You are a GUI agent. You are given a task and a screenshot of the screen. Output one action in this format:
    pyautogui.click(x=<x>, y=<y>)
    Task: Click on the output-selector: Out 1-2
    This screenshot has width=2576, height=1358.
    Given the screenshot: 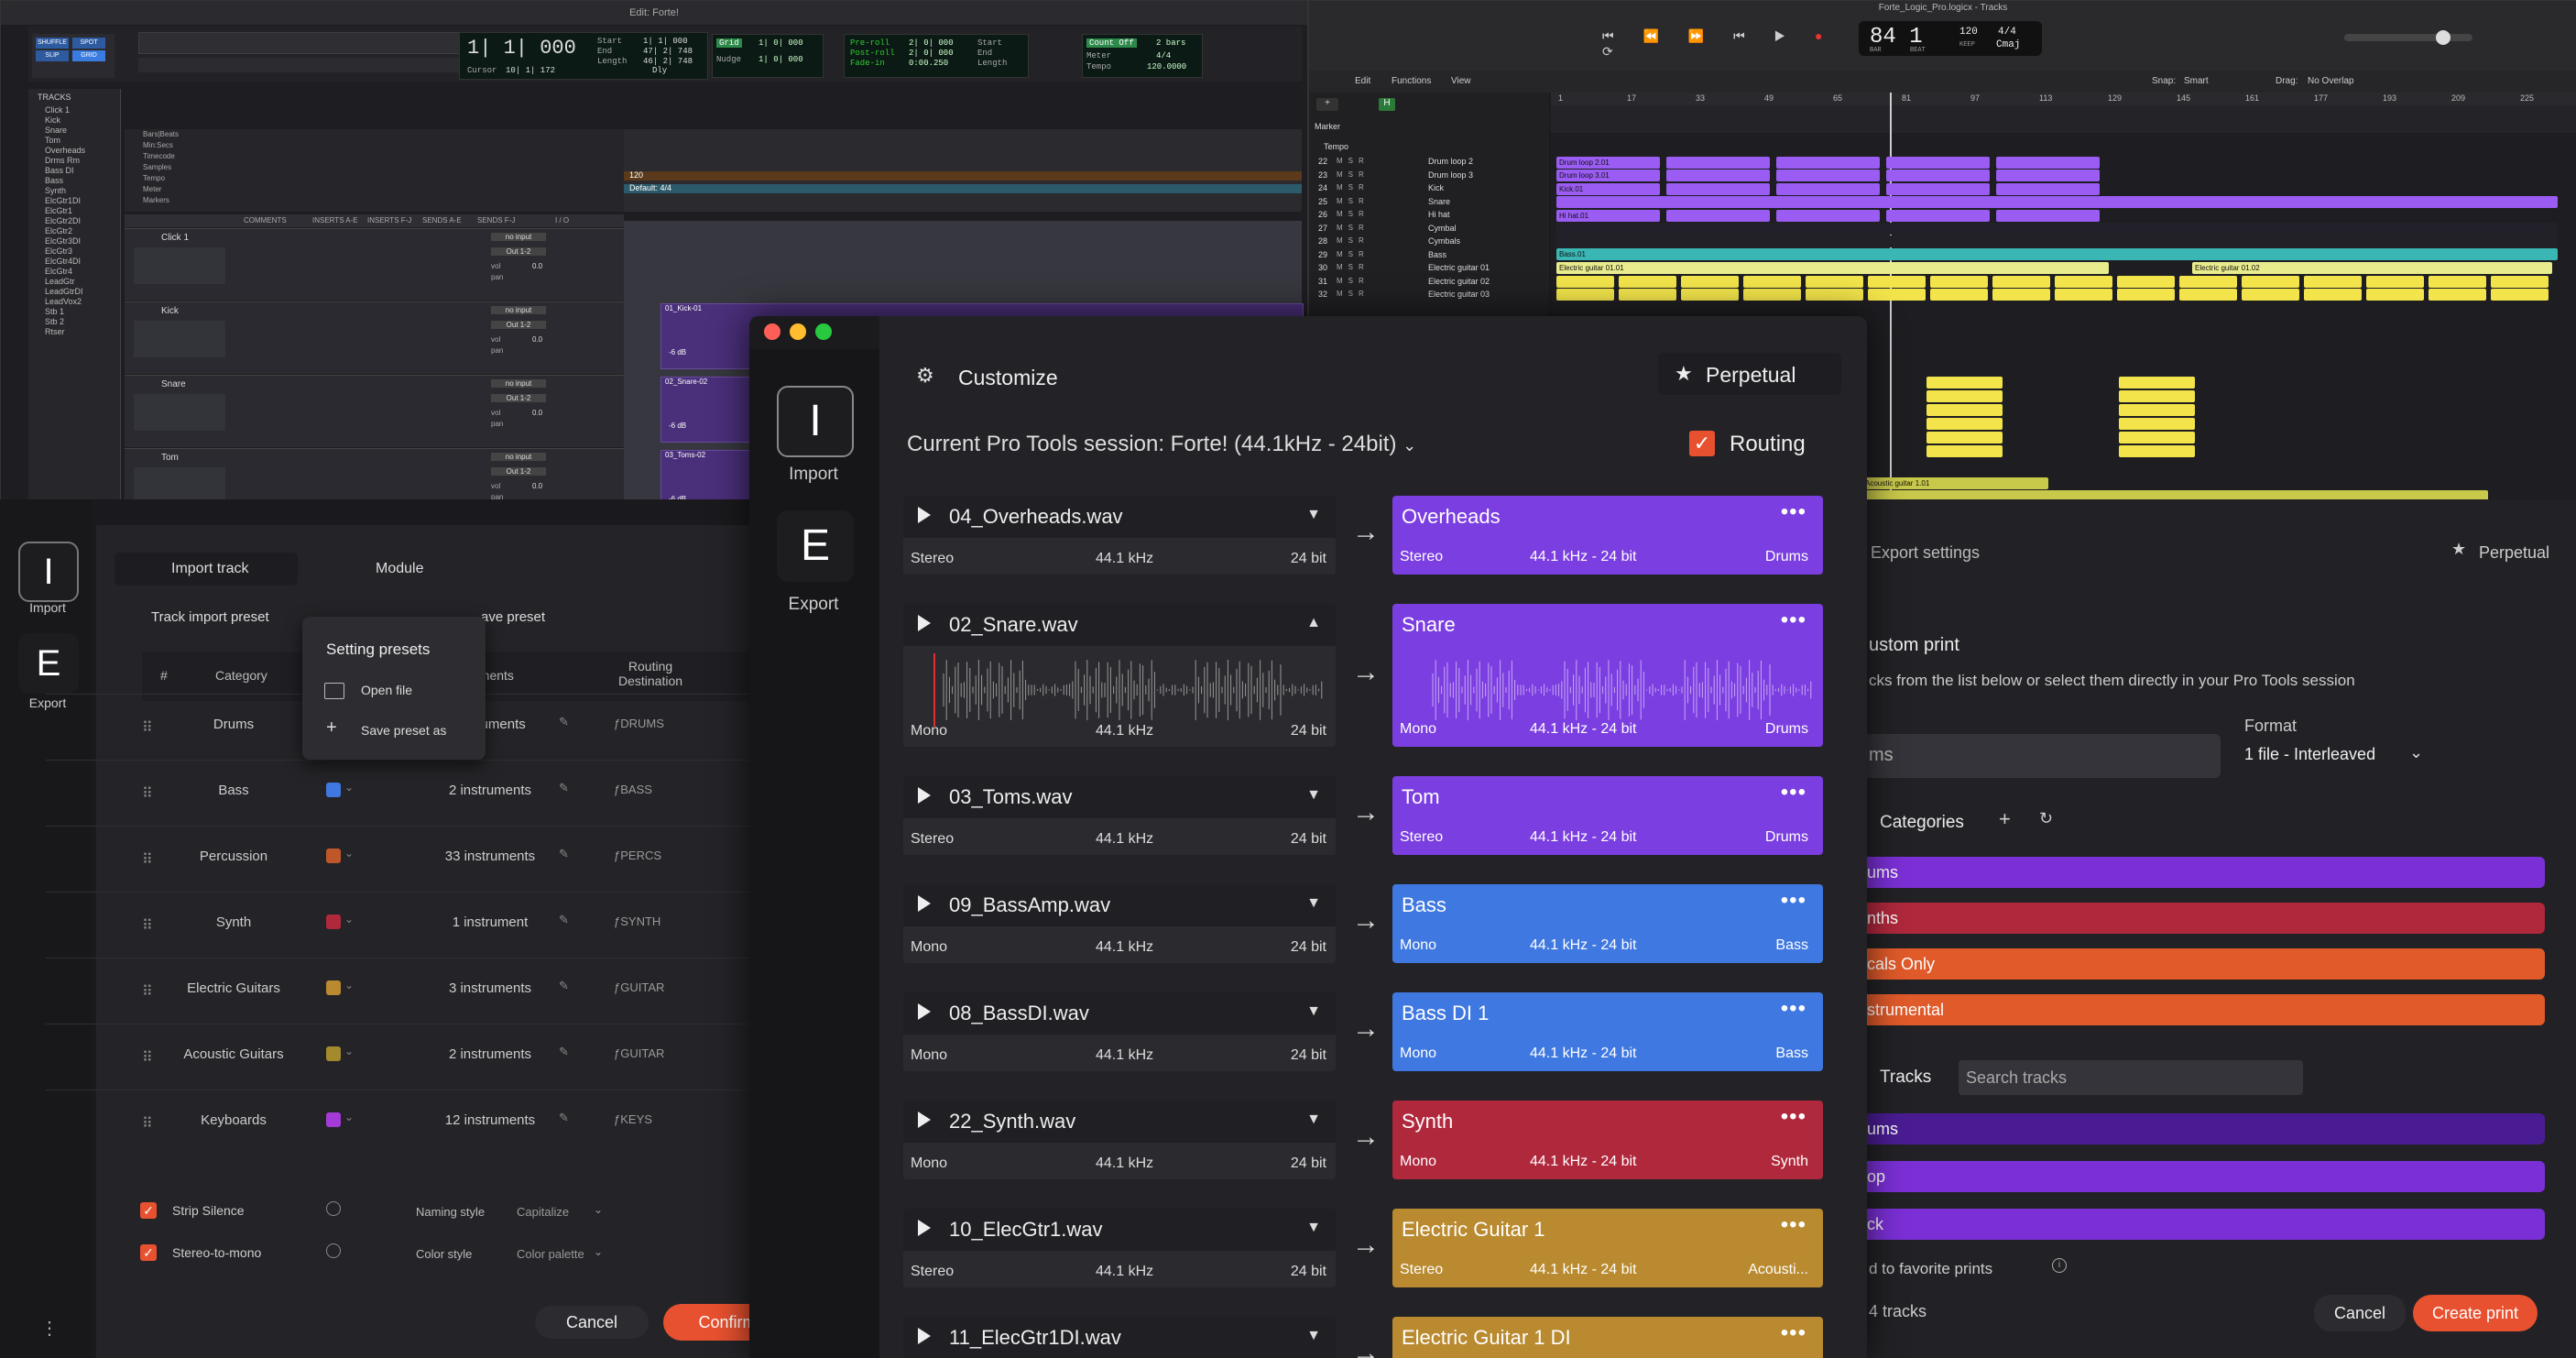 What is the action you would take?
    pyautogui.click(x=519, y=398)
    